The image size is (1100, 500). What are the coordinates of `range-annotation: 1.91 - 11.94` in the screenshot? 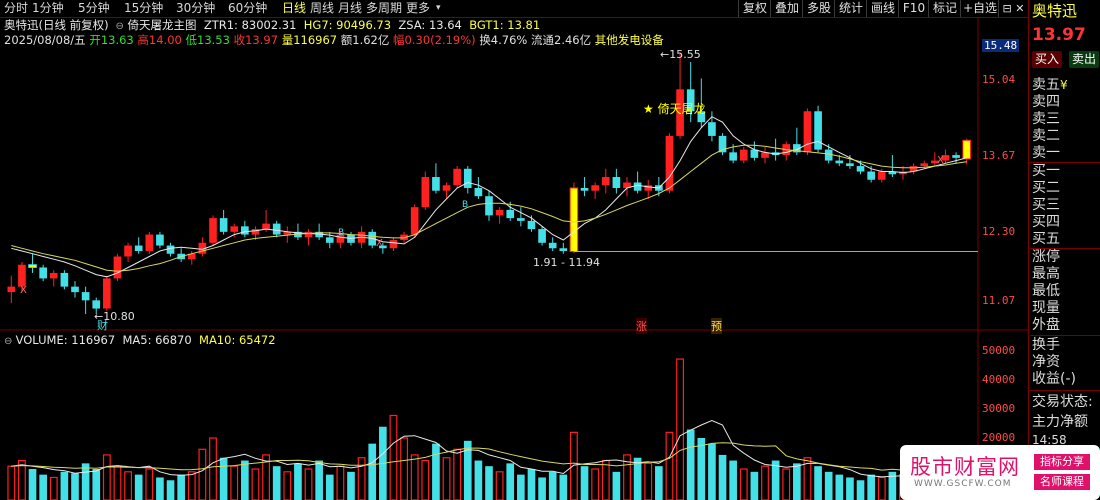 It's located at (566, 262).